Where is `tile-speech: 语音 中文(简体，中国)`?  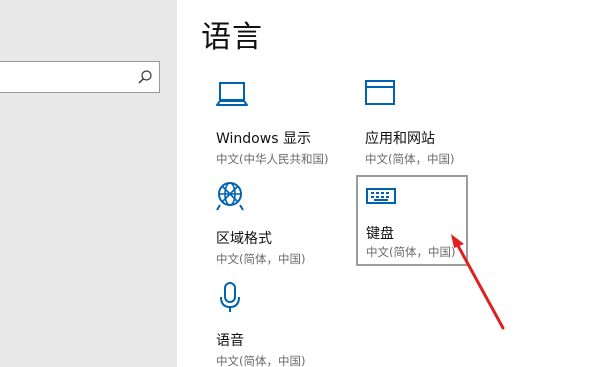 tile-speech: 语音 中文(简体，中国) is located at coordinates (272, 324).